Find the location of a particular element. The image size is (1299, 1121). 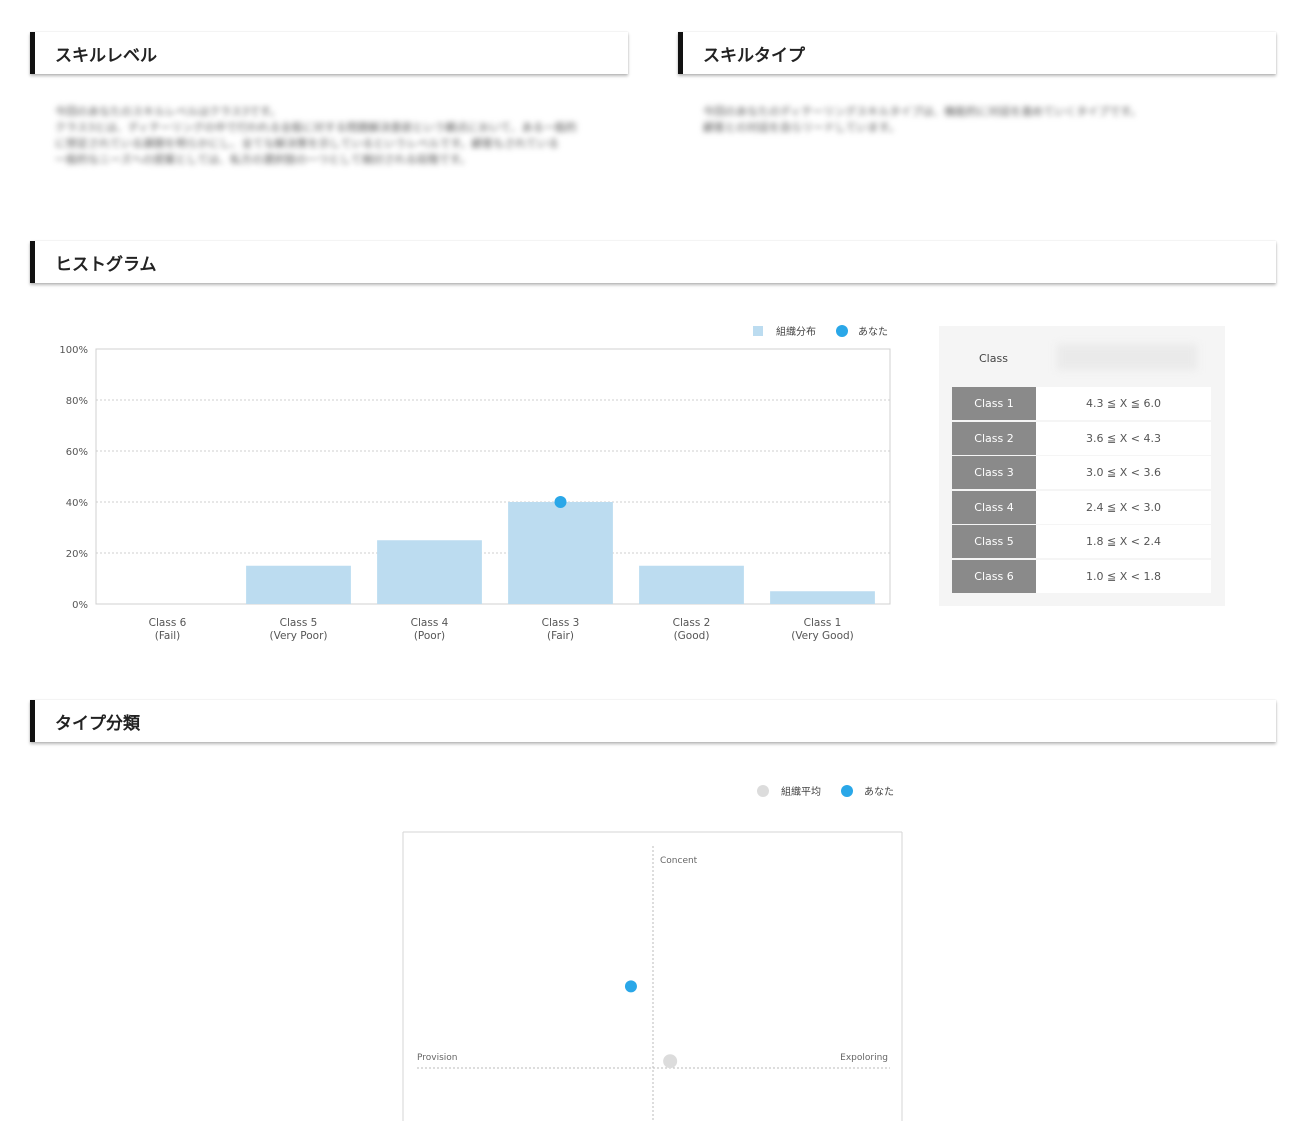

class-name-cell: Class 6 is located at coordinates (994, 576).